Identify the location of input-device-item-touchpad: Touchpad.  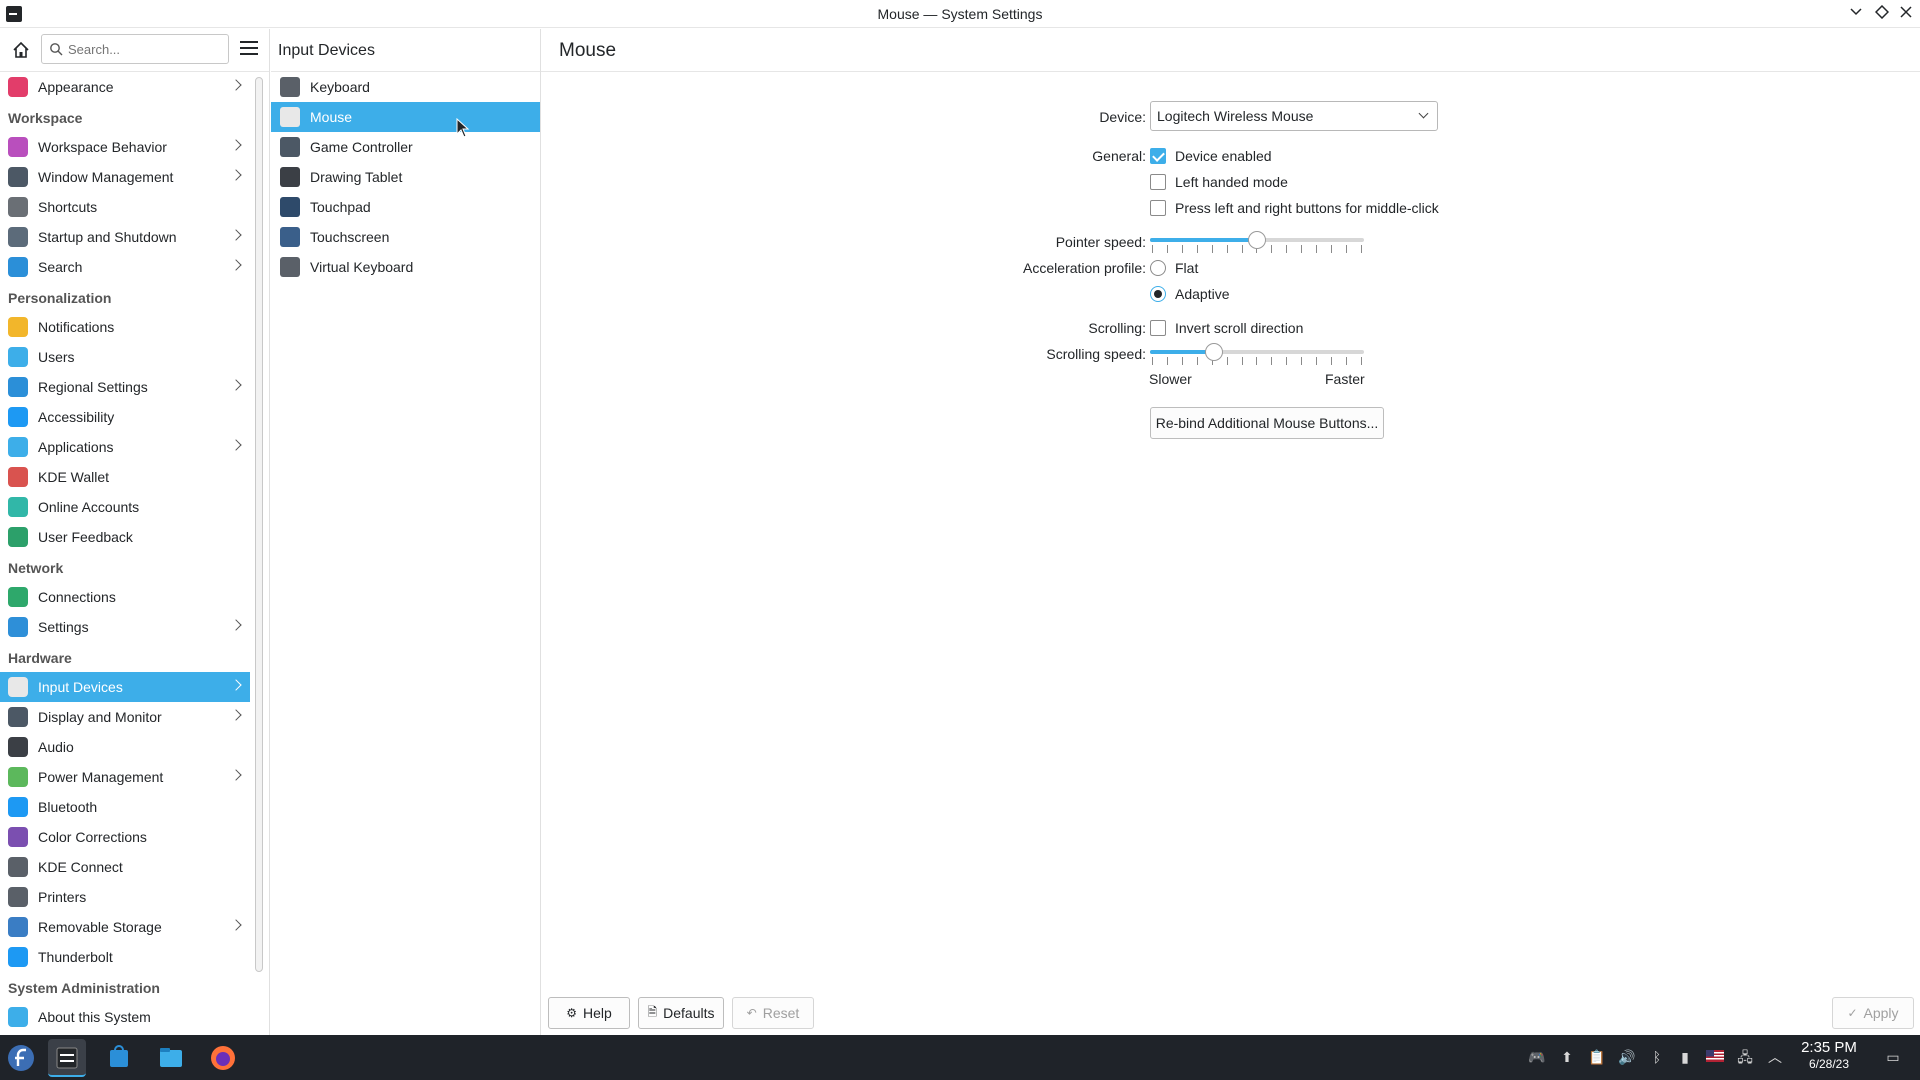
(405, 207).